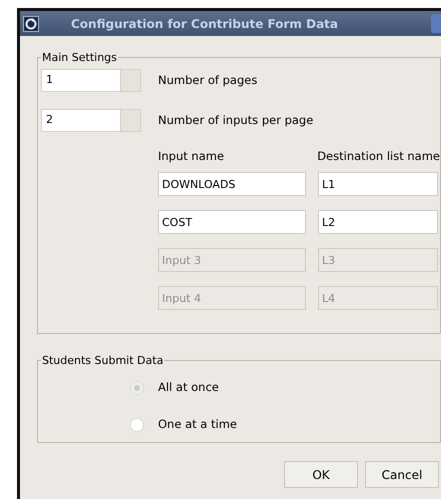  Describe the element at coordinates (197, 425) in the screenshot. I see `option-label: One at a time` at that location.